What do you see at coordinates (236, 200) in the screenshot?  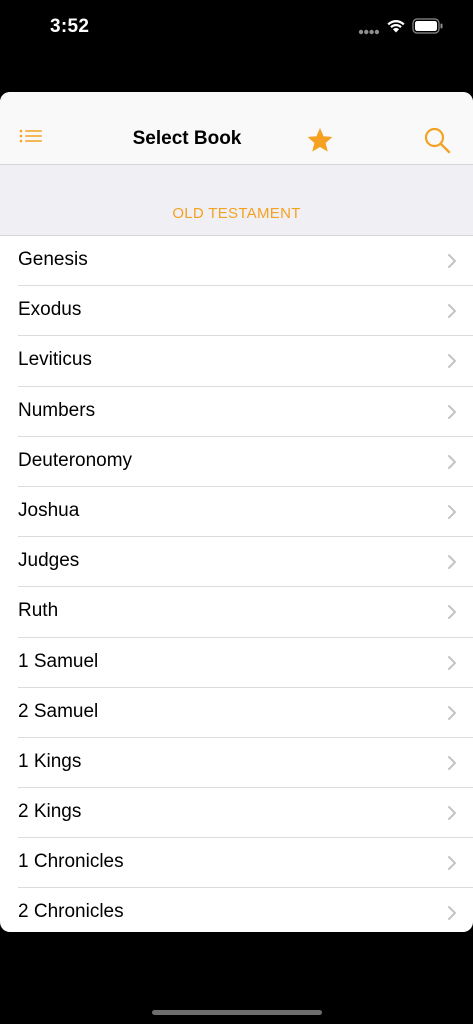 I see `section-header: OLD TESTAMENT` at bounding box center [236, 200].